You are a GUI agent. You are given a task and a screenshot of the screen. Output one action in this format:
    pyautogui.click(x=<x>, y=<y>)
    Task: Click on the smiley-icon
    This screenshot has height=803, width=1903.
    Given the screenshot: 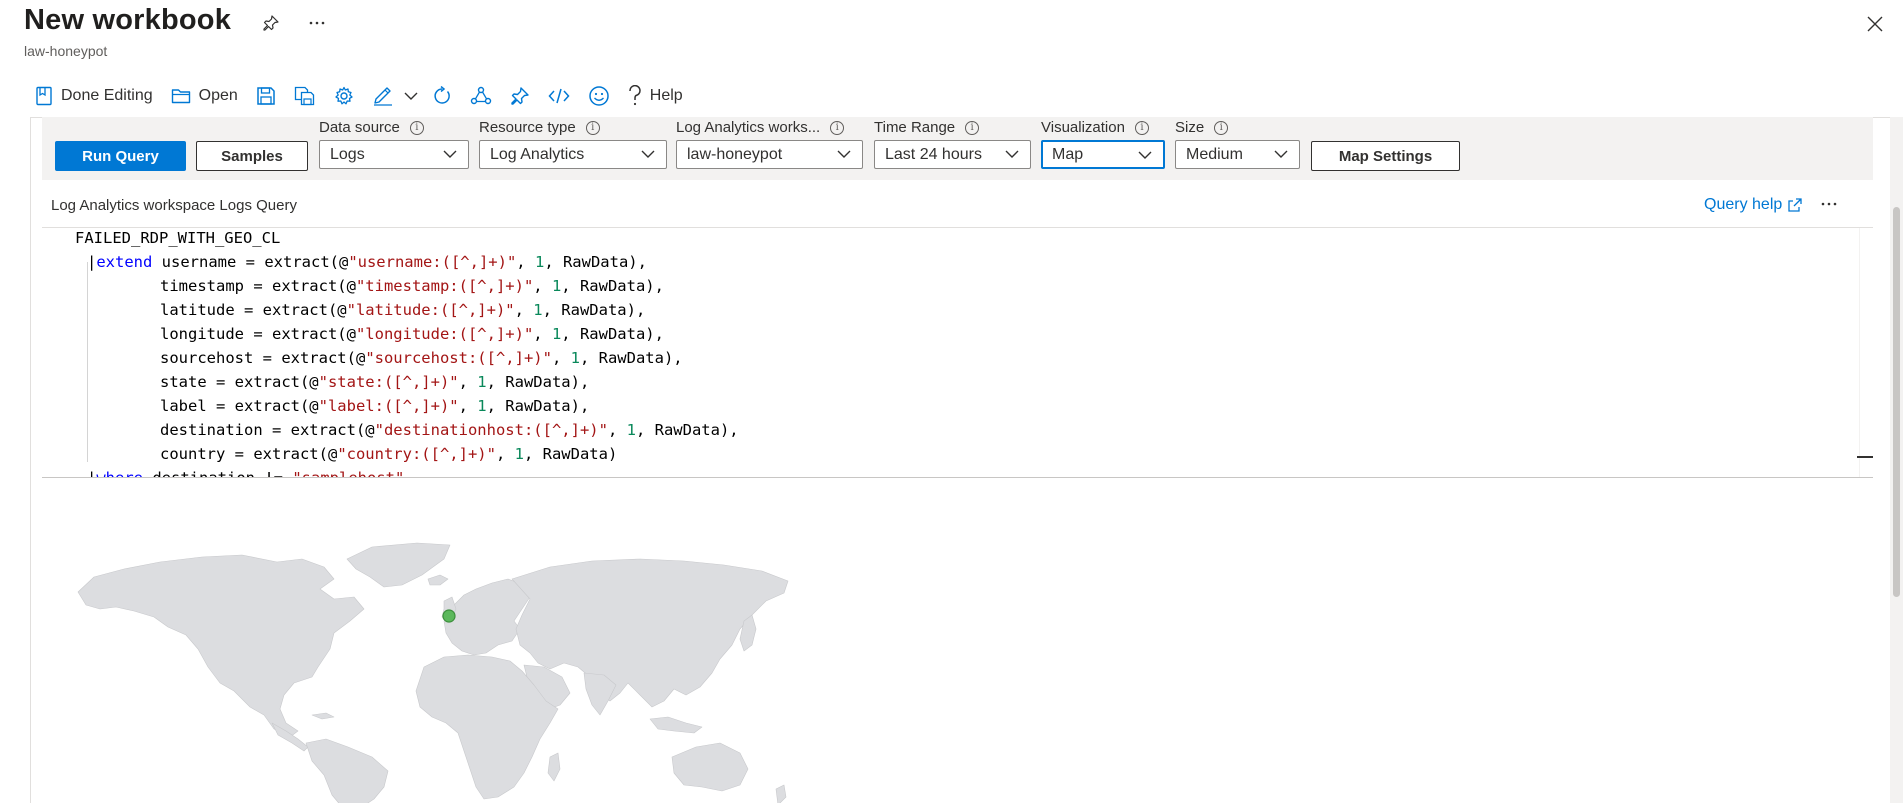 What is the action you would take?
    pyautogui.click(x=599, y=96)
    